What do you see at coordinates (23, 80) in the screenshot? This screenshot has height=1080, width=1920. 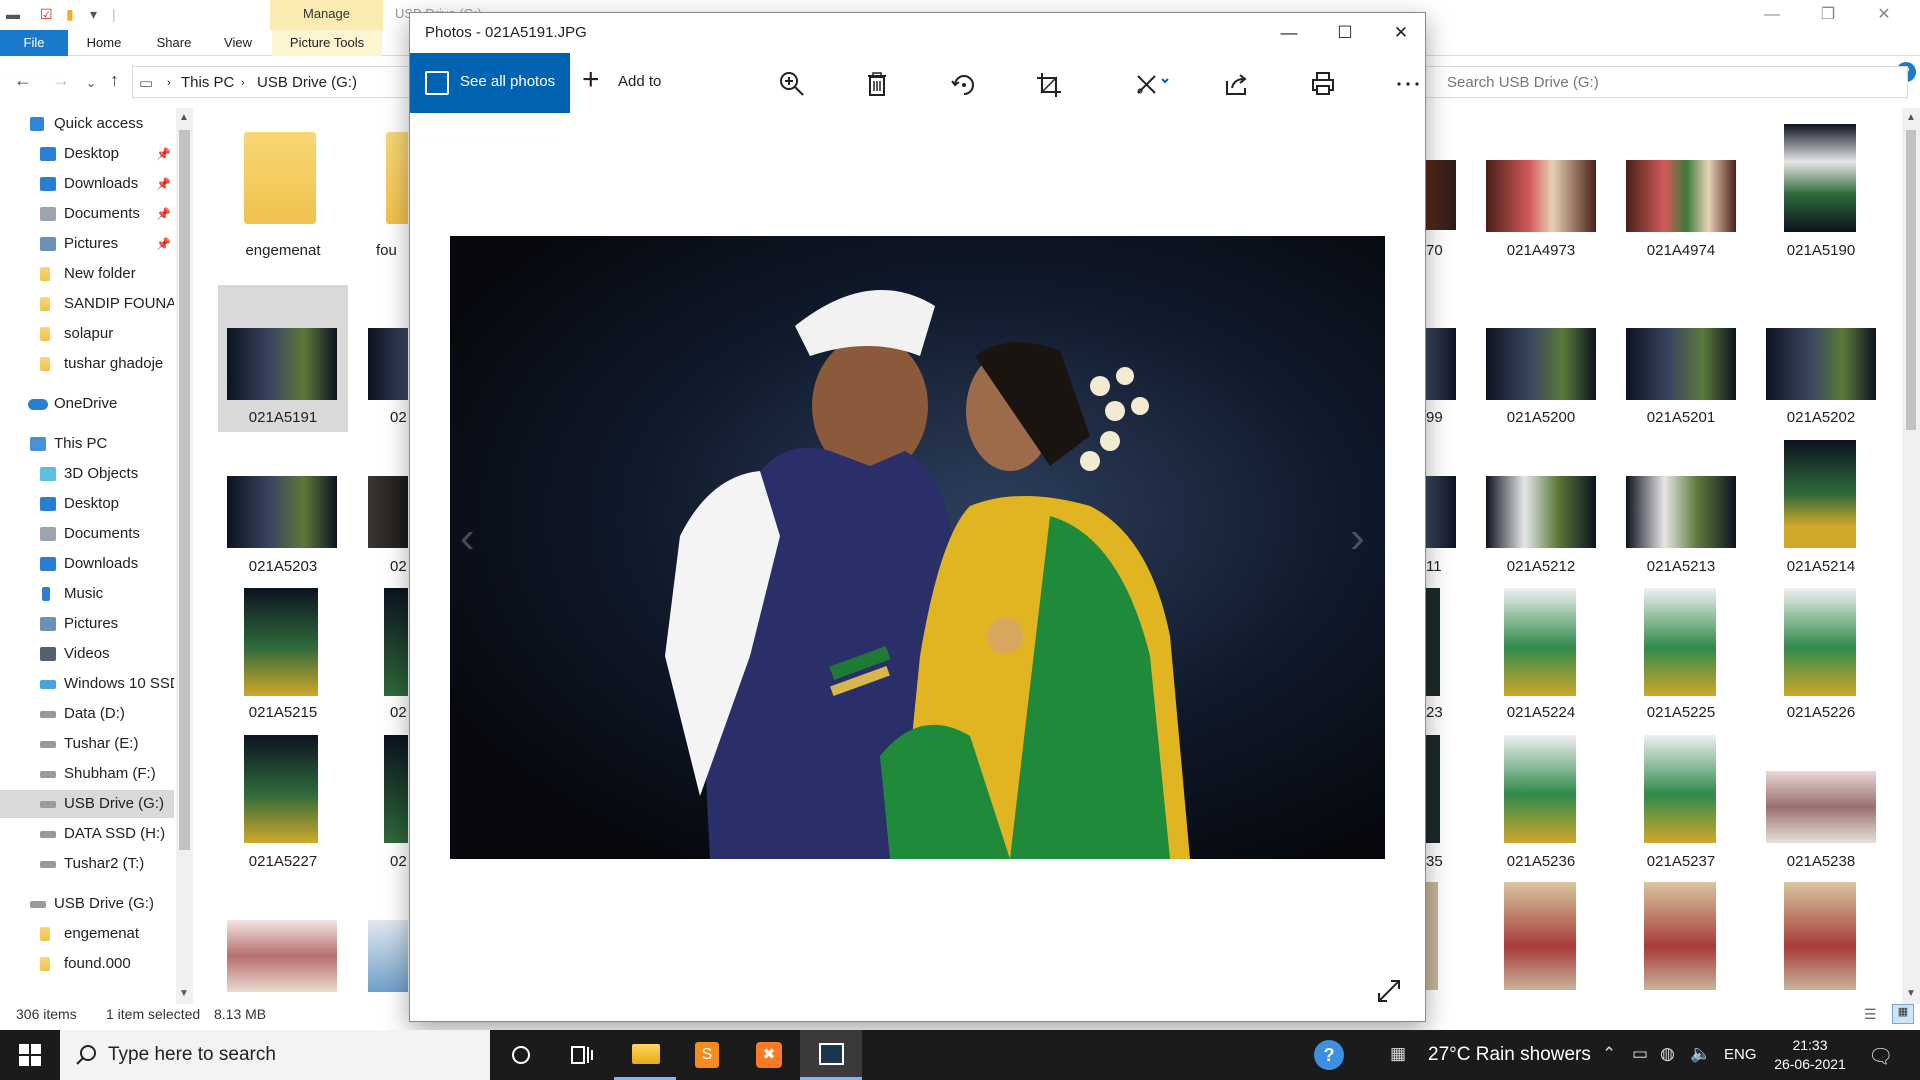 I see `back-arrow-icon: ←` at bounding box center [23, 80].